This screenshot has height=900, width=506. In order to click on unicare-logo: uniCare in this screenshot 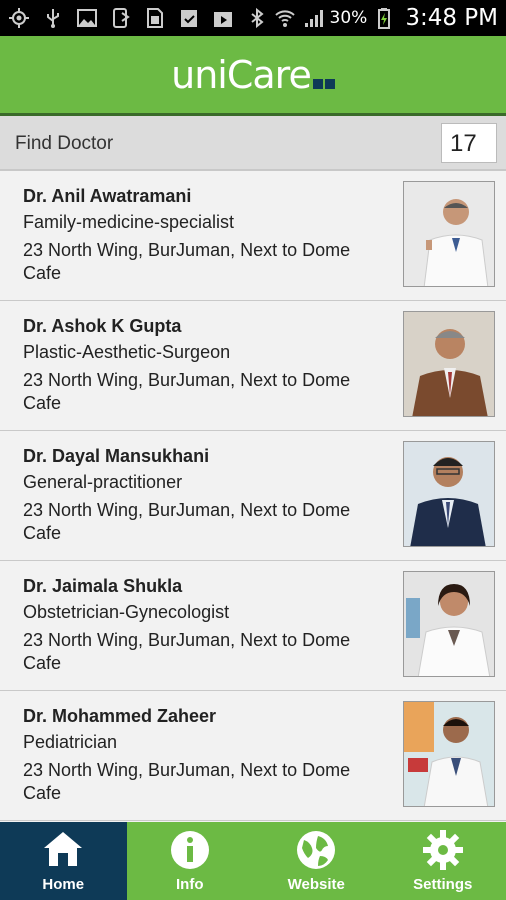, I will do `click(253, 75)`.